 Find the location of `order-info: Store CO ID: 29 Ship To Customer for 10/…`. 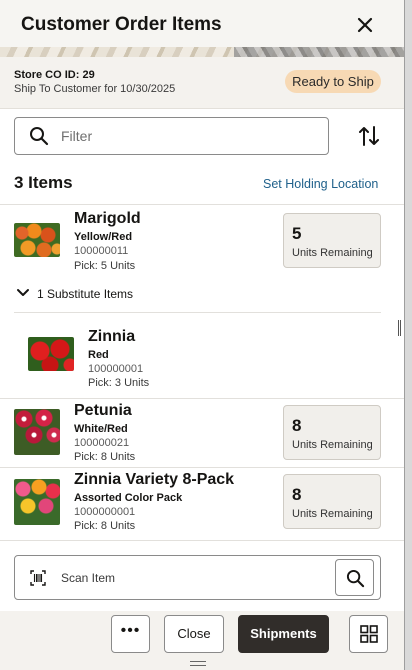

order-info: Store CO ID: 29 Ship To Customer for 10/… is located at coordinates (202, 83).